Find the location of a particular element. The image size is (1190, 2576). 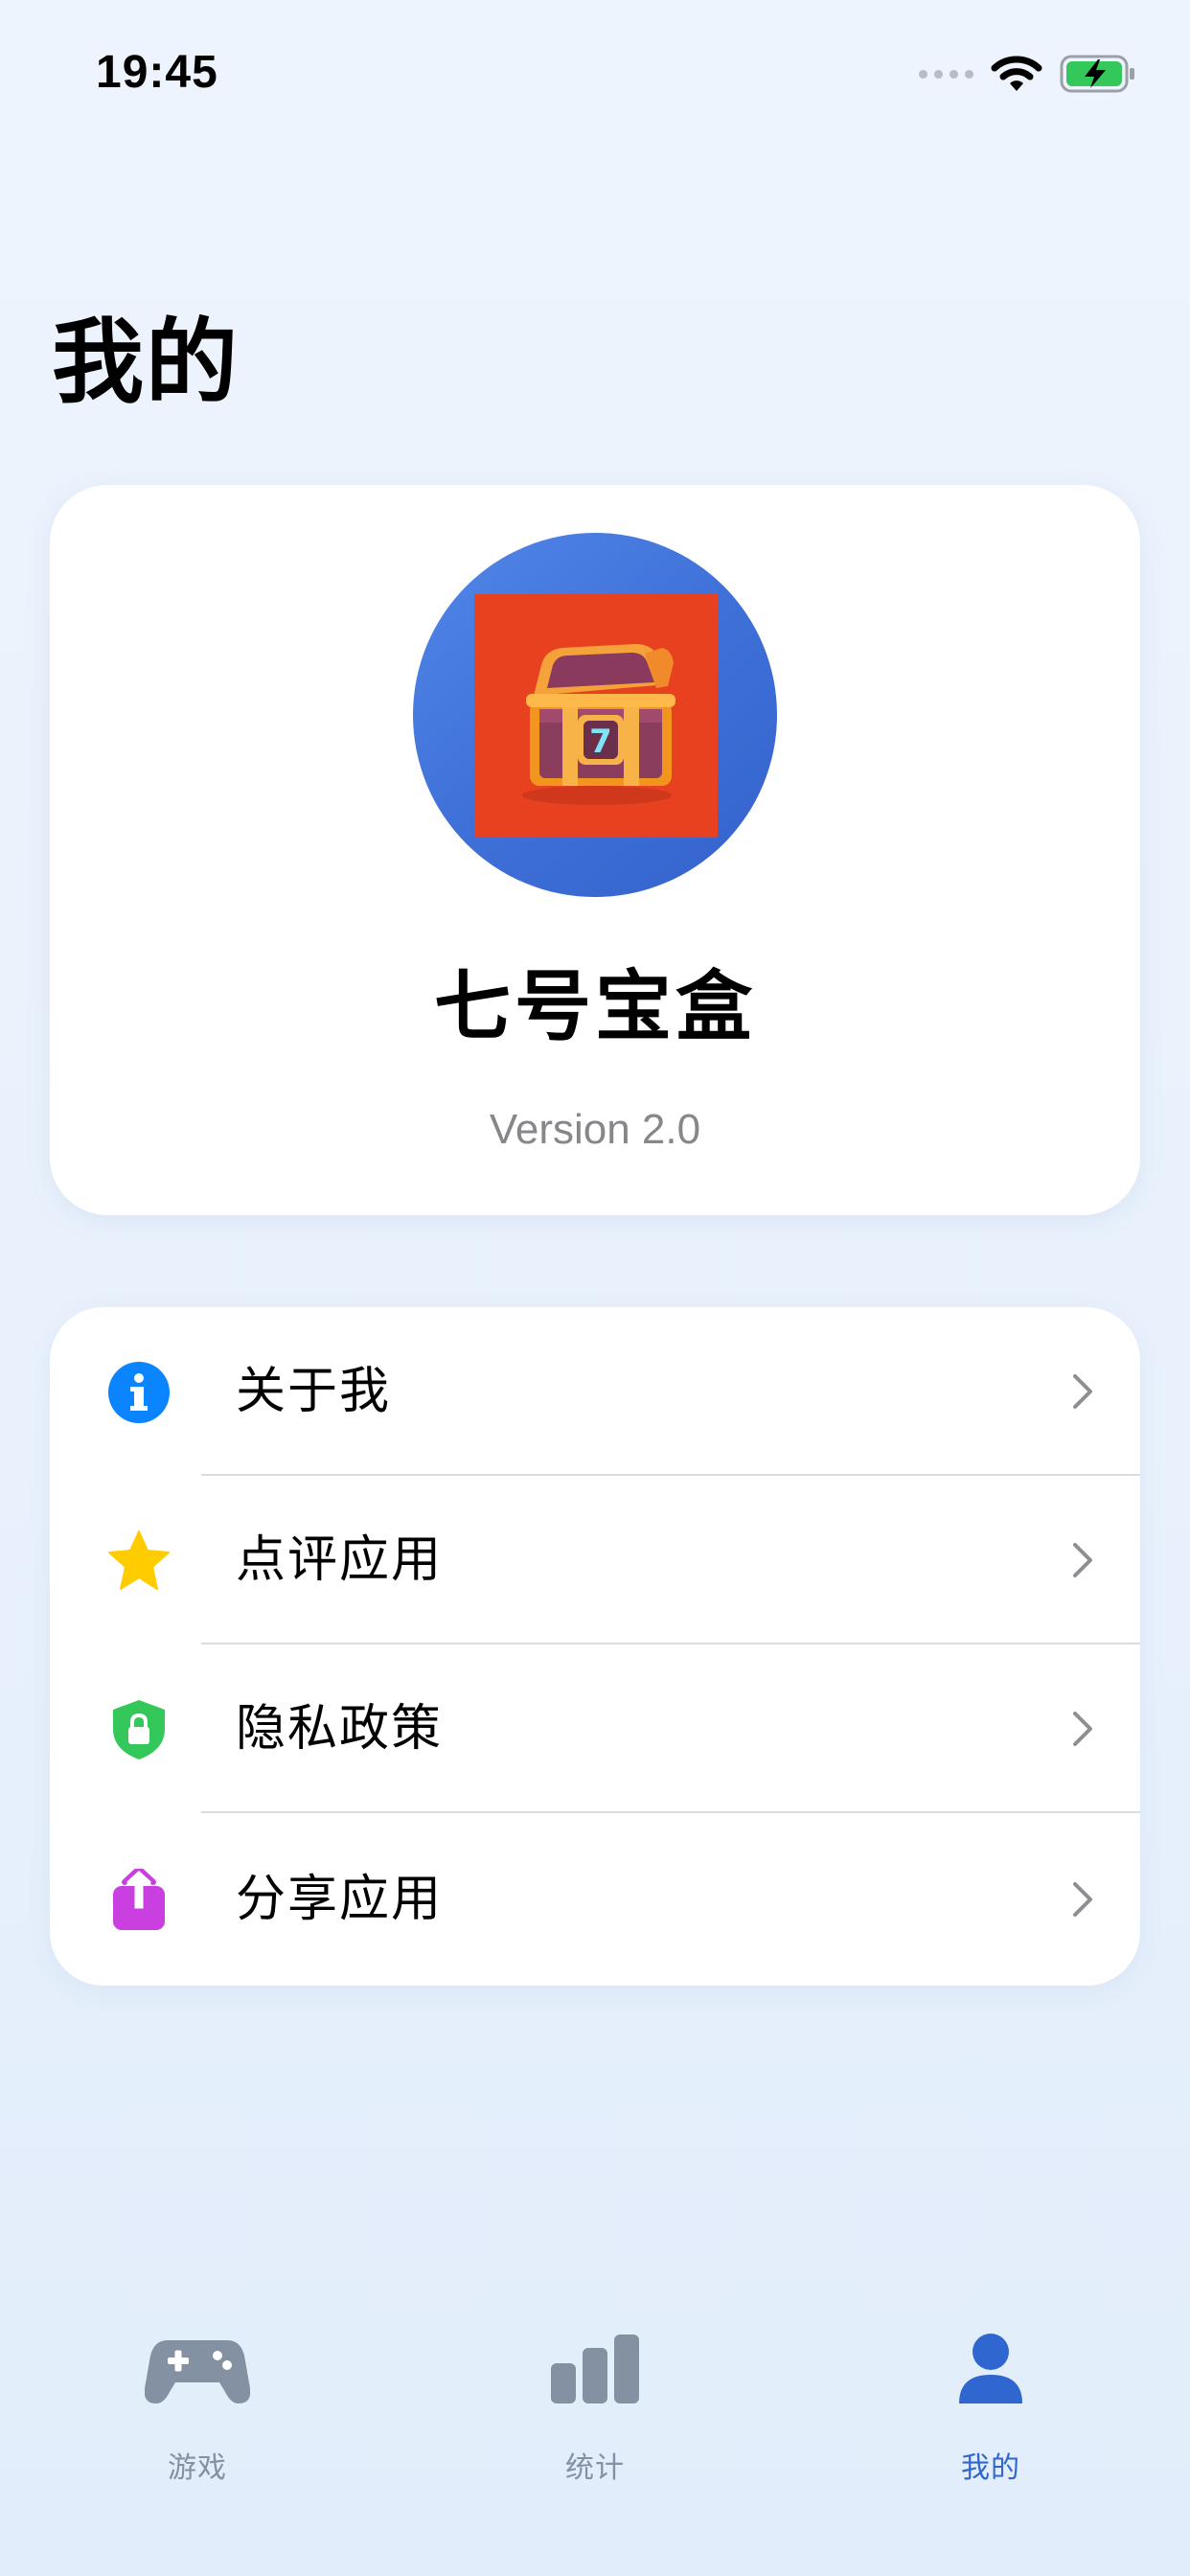

menu-item-label: 分享应用 is located at coordinates (340, 1899).